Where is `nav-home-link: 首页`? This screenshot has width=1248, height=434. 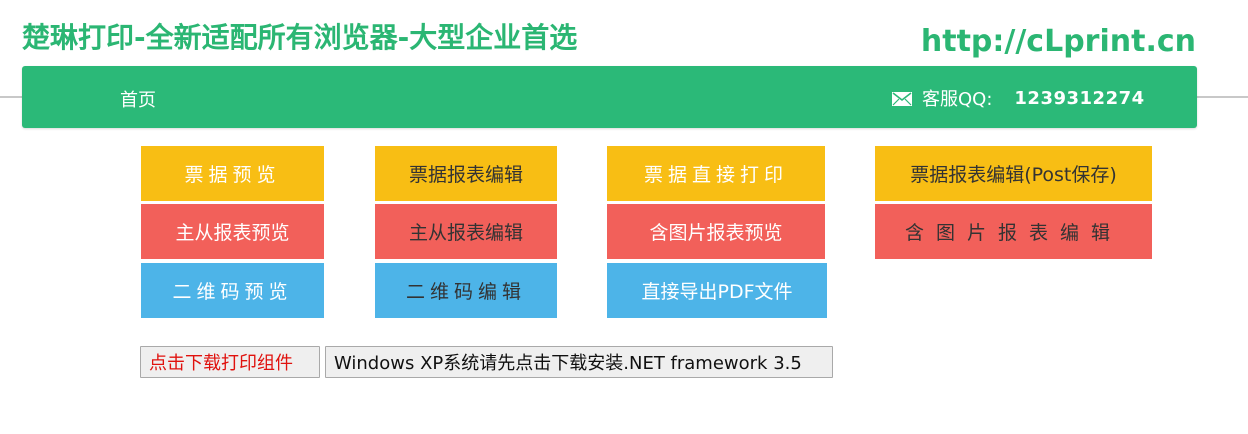
nav-home-link: 首页 is located at coordinates (138, 99).